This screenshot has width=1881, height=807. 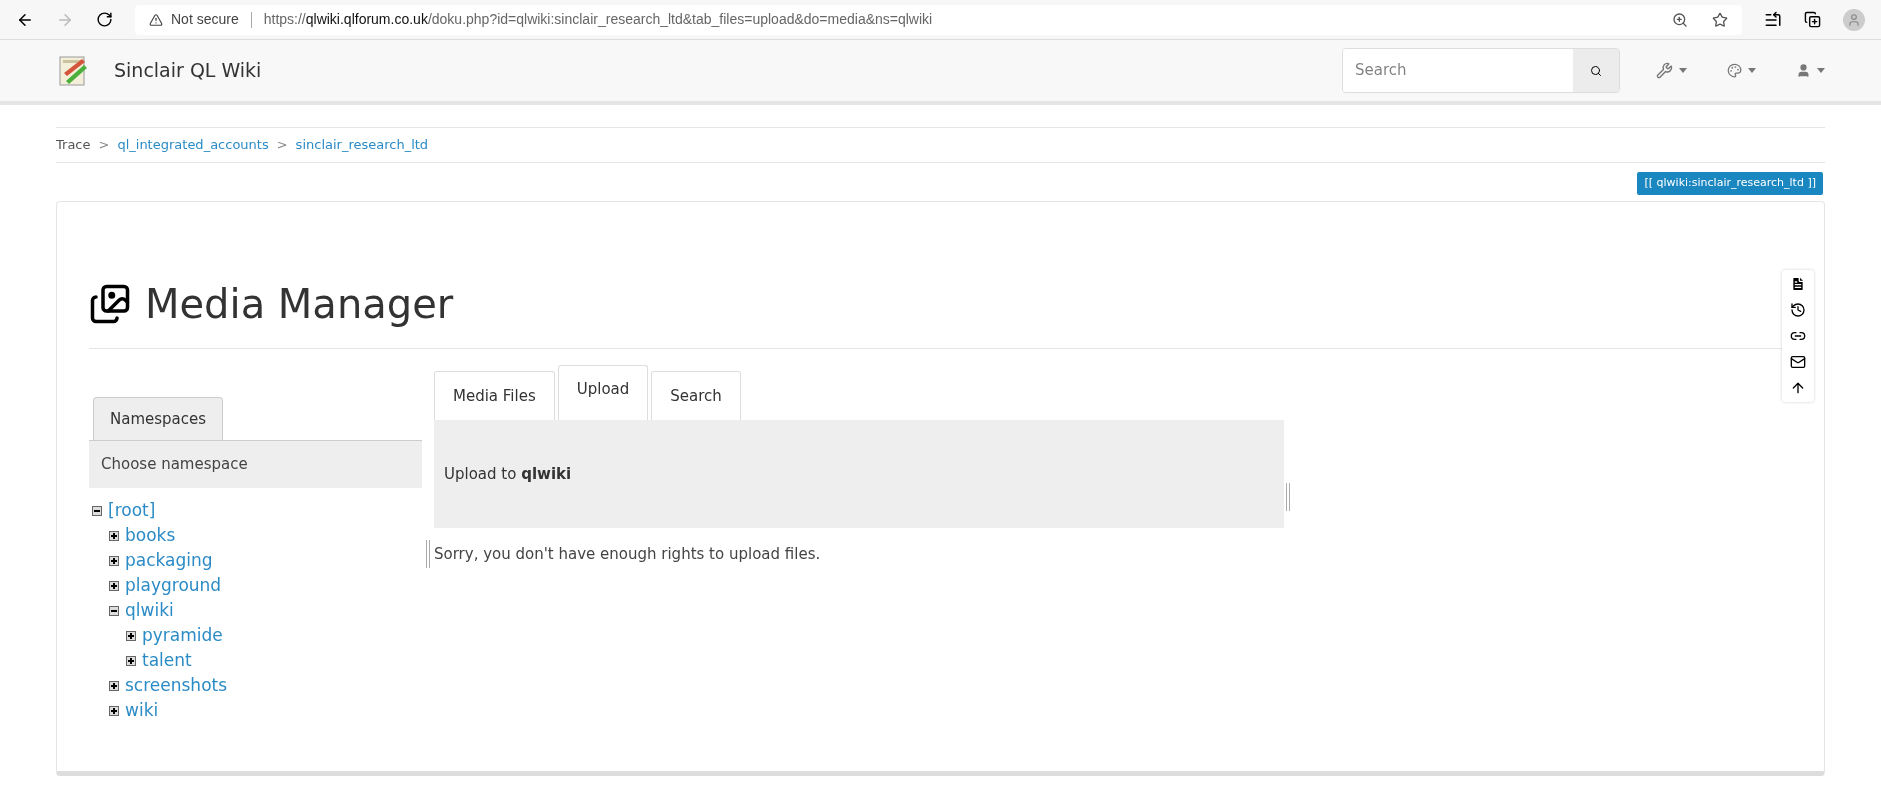 What do you see at coordinates (205, 19) in the screenshot?
I see `security-label: Not secure` at bounding box center [205, 19].